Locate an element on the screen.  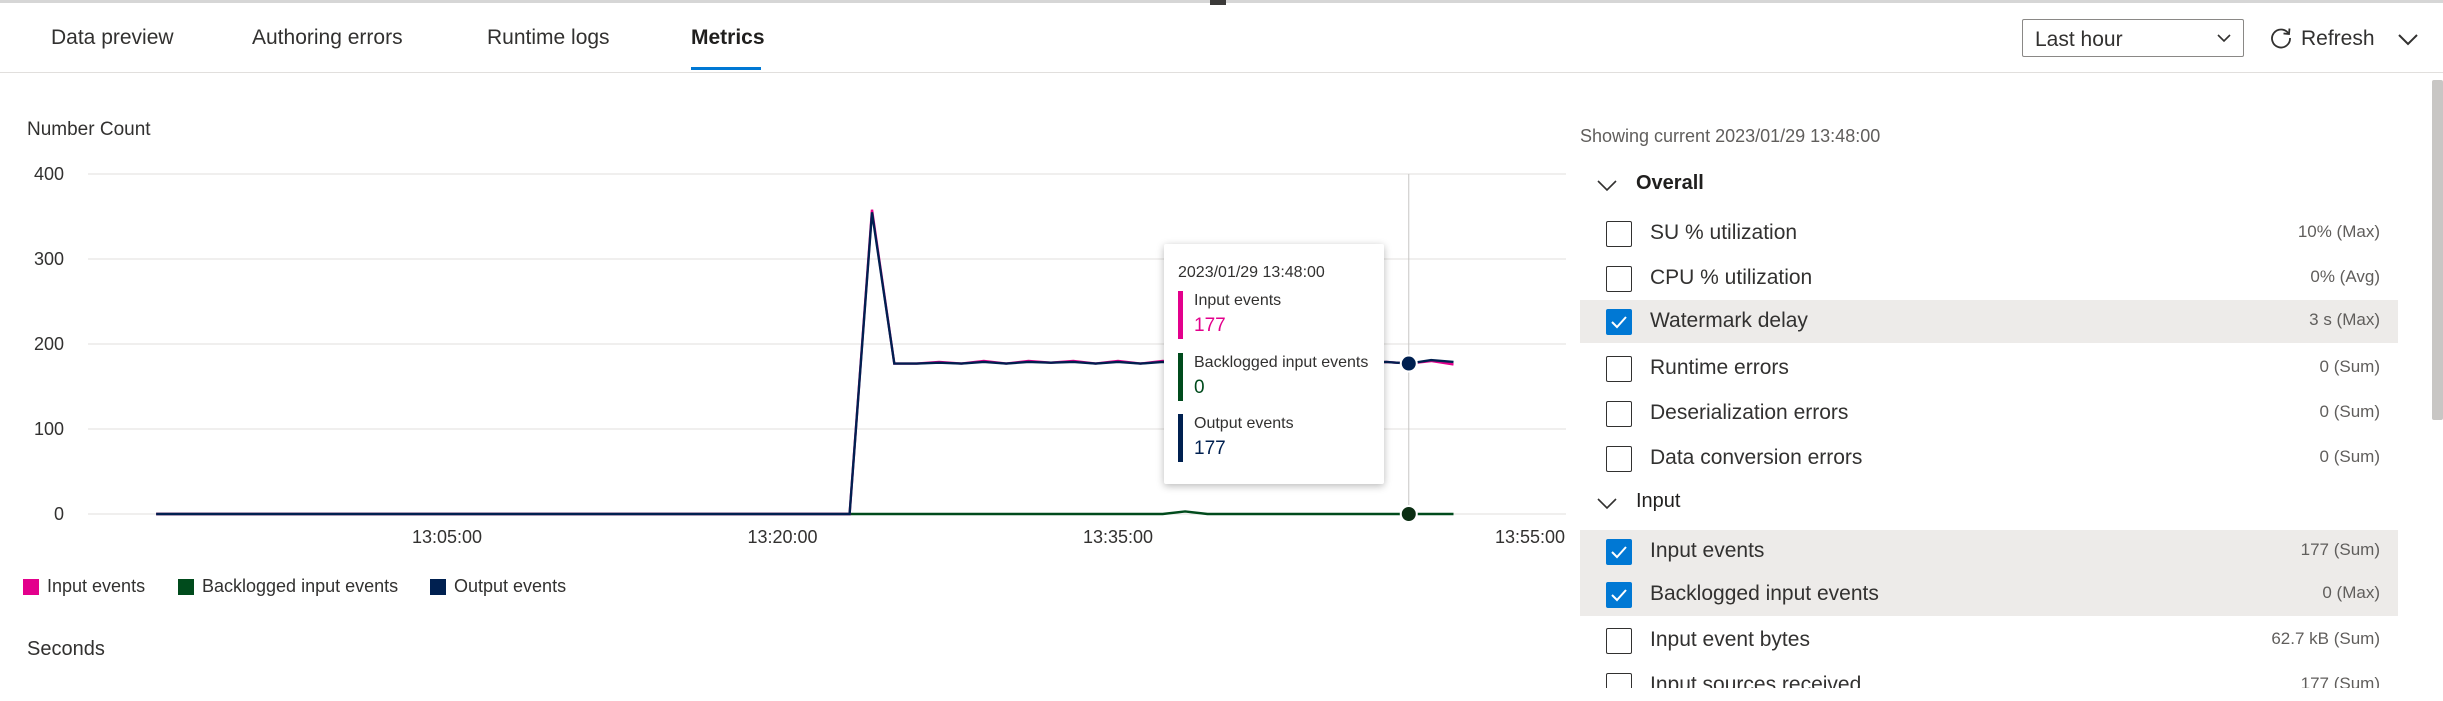
section-input: Input is located at coordinates (1989, 502).